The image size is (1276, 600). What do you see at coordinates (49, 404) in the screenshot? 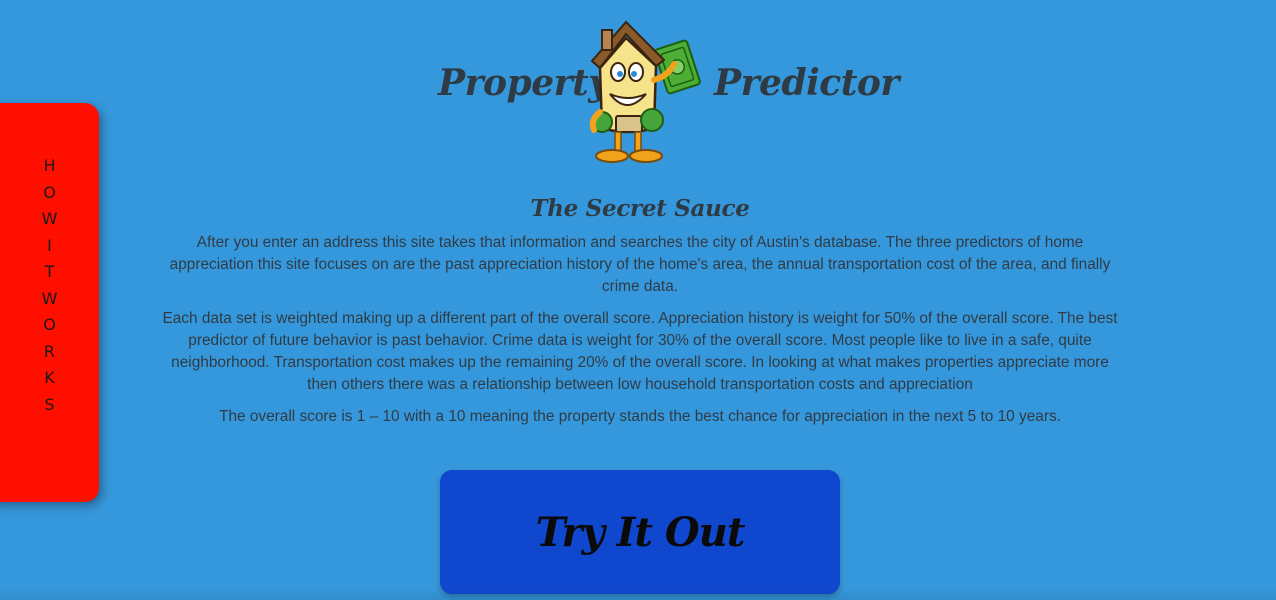
I see `side-tab-letter: S` at bounding box center [49, 404].